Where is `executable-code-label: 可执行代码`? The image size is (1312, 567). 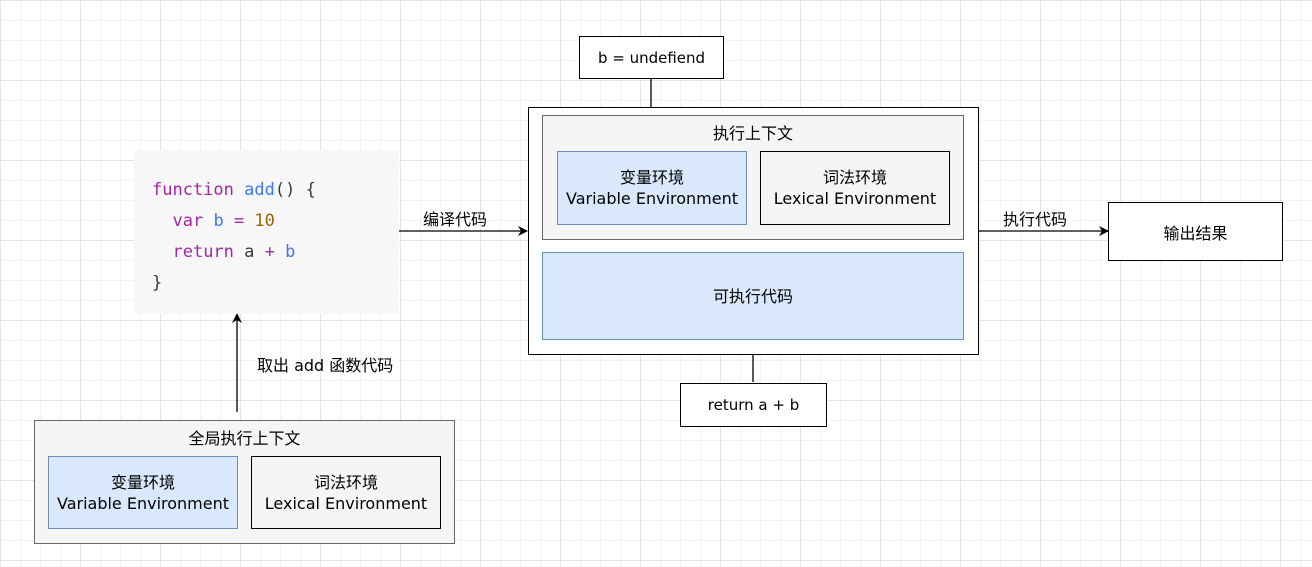 executable-code-label: 可执行代码 is located at coordinates (752, 296).